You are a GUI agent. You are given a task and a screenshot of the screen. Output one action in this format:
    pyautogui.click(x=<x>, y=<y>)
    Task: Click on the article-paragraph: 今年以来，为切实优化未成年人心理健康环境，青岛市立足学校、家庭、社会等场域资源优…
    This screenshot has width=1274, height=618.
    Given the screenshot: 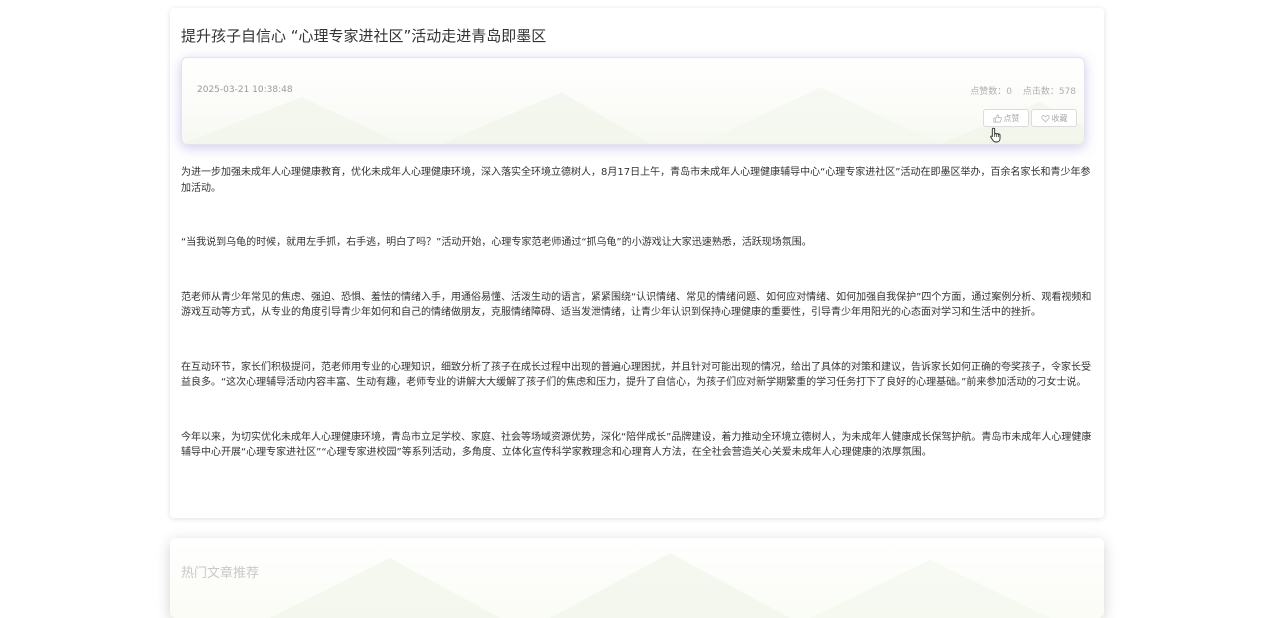 What is the action you would take?
    pyautogui.click(x=636, y=445)
    